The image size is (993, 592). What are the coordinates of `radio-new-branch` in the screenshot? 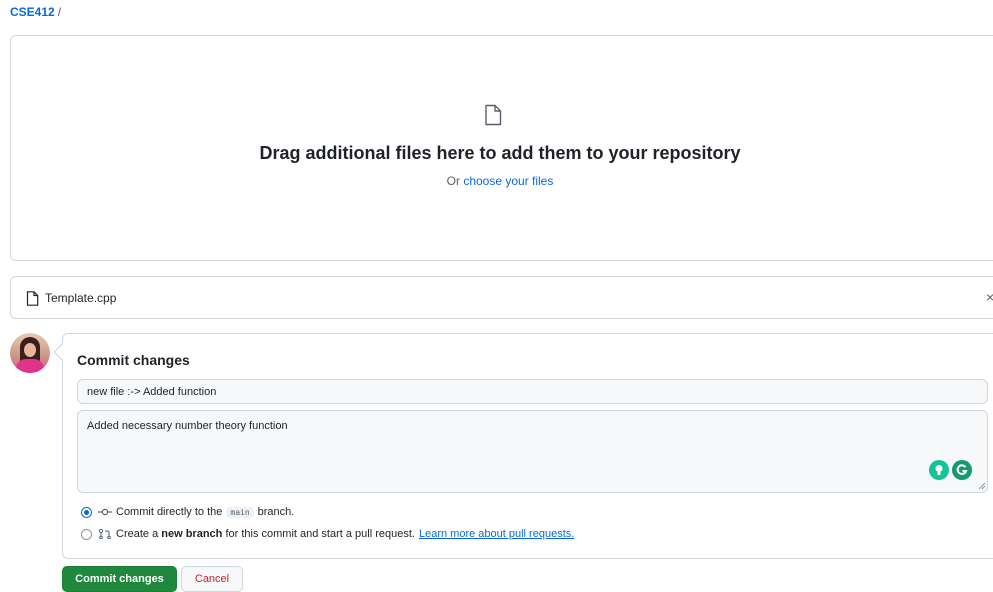 It's located at (86, 534).